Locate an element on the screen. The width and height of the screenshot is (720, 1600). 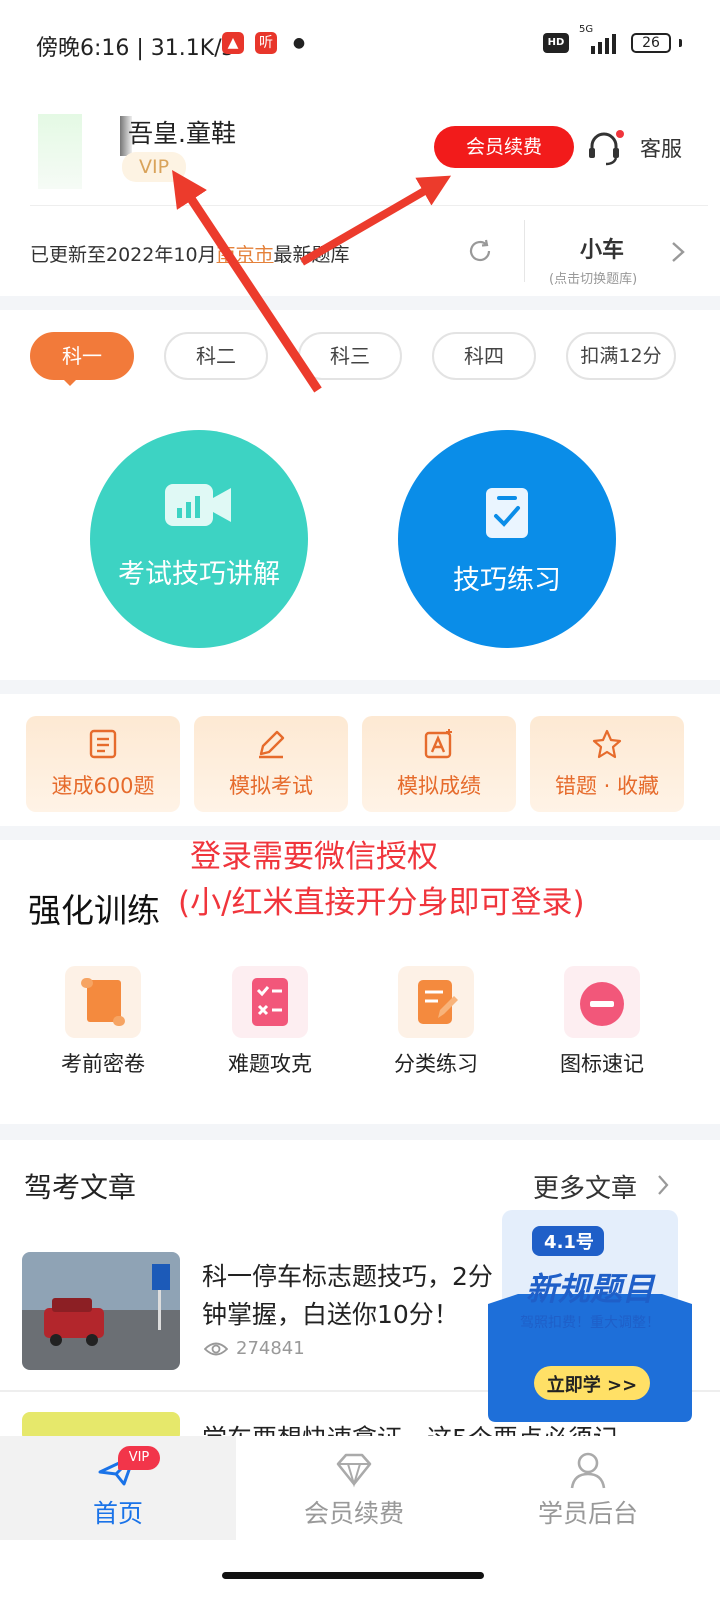
status-time: 傍晚6:16 | 31.1K/s is located at coordinates (135, 48).